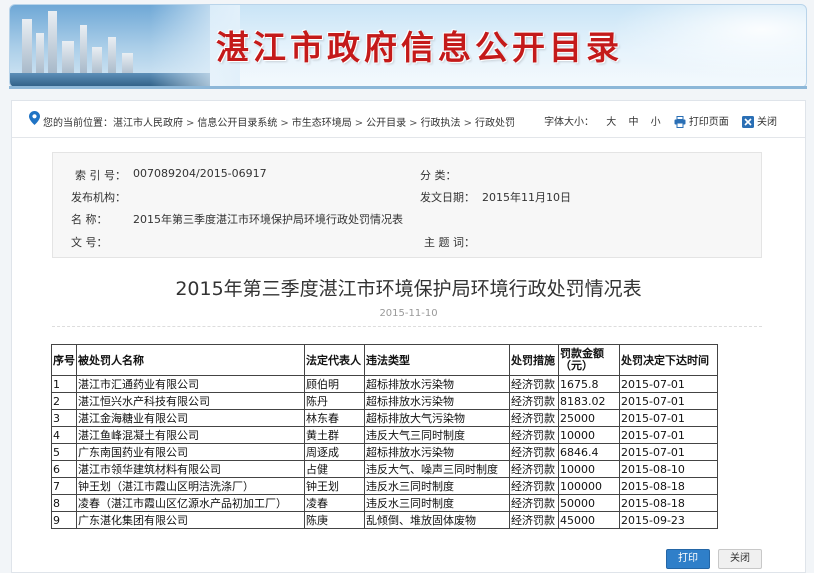  Describe the element at coordinates (688, 559) in the screenshot. I see `print-button: 打印` at that location.